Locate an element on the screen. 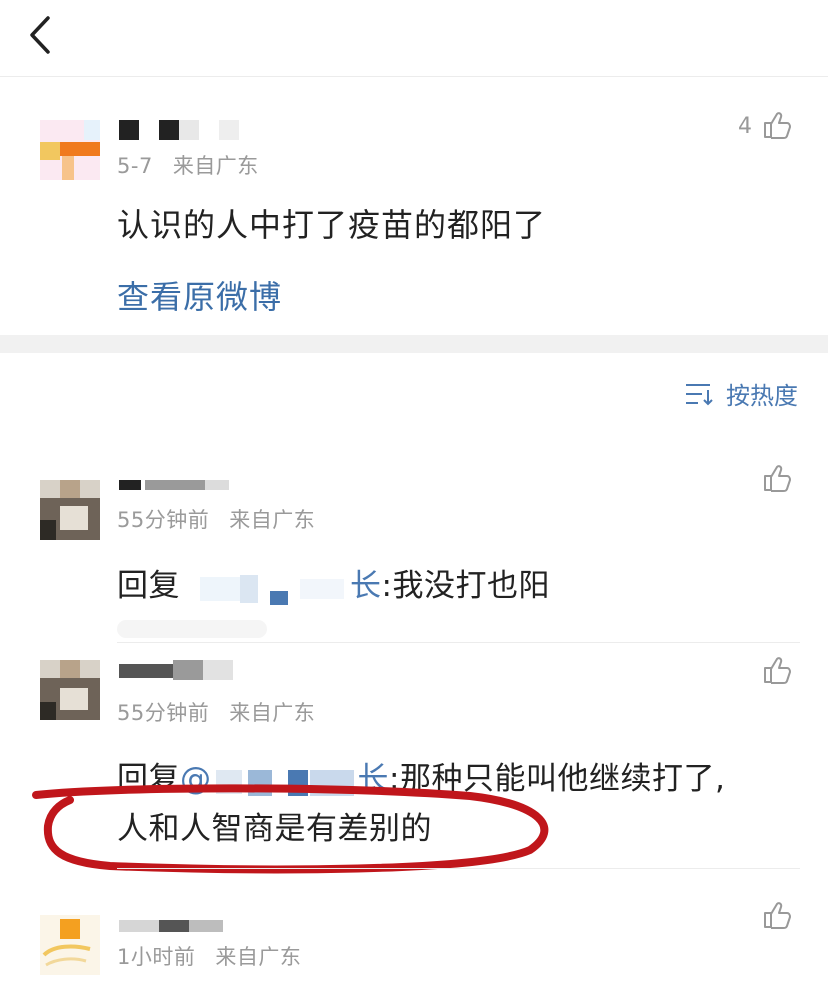  sub-reply-placeholder is located at coordinates (192, 629).